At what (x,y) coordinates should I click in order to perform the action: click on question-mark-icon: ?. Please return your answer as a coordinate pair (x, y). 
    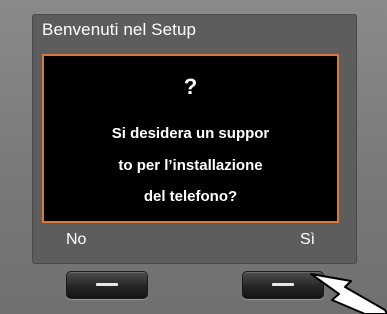
    Looking at the image, I should click on (190, 86).